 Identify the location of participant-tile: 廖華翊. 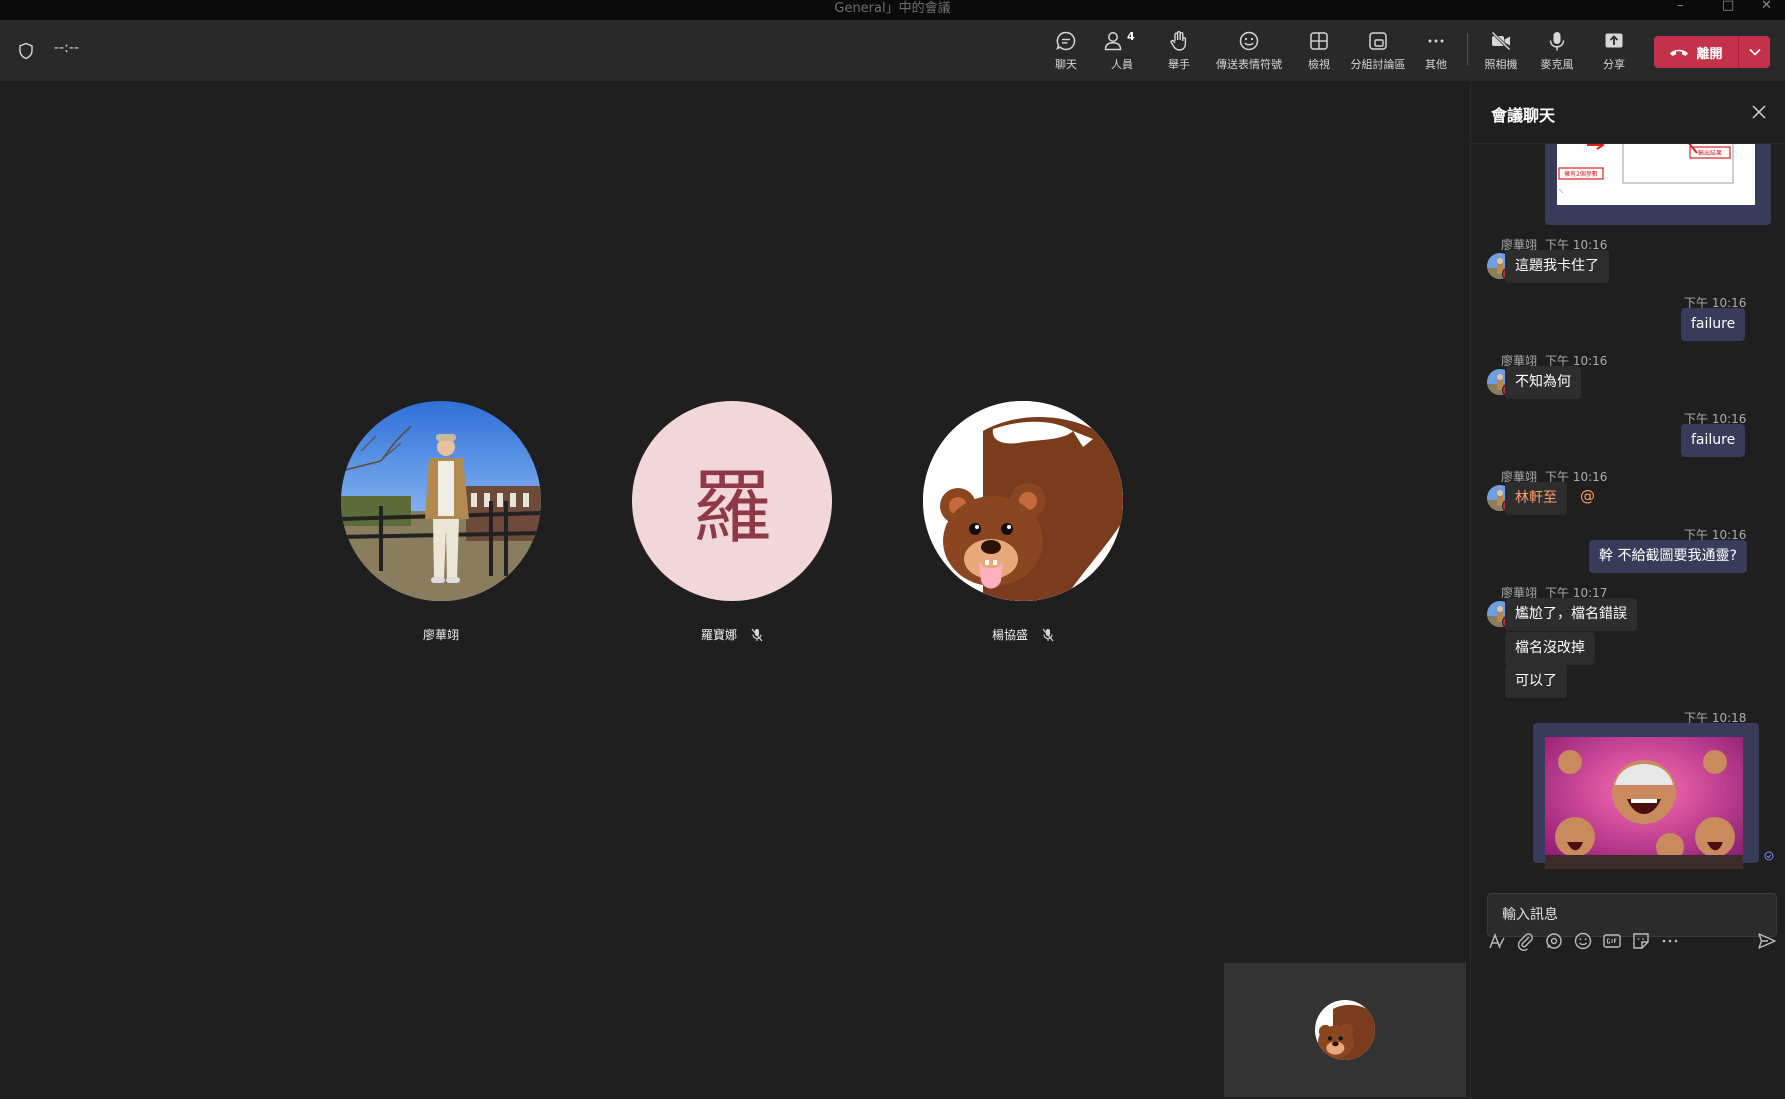
(441, 522).